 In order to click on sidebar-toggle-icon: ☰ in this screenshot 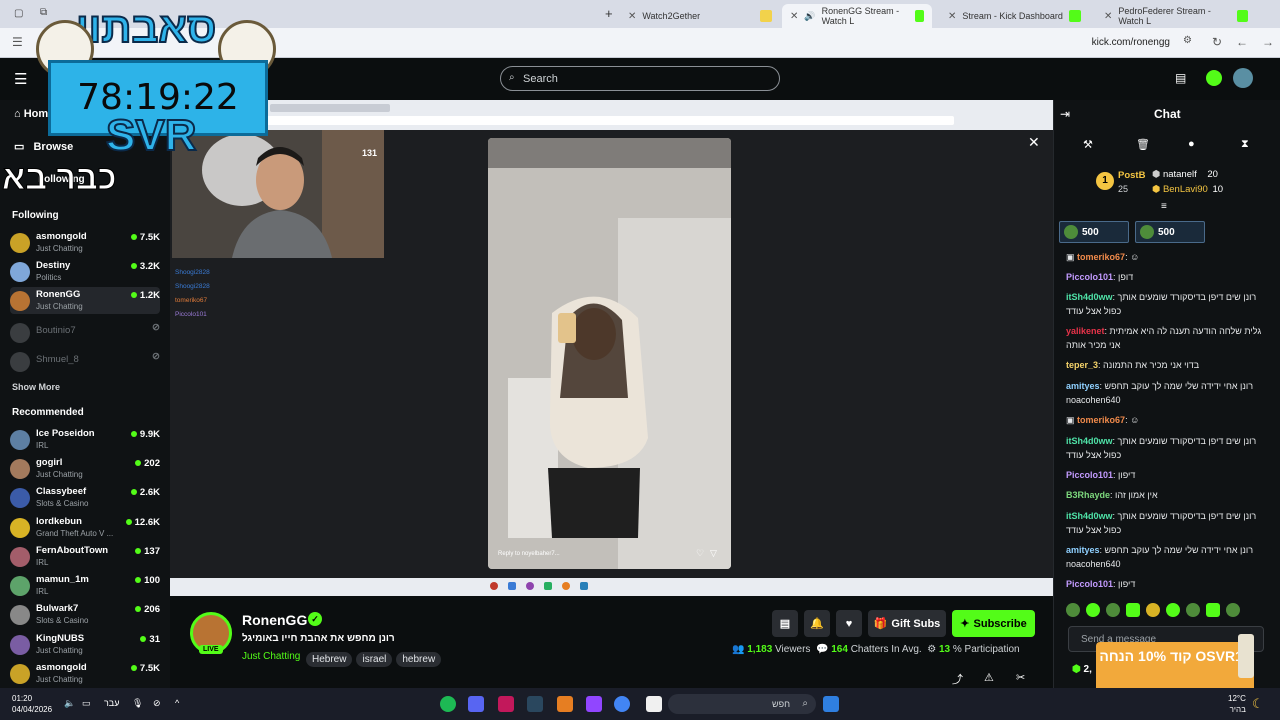, I will do `click(17, 42)`.